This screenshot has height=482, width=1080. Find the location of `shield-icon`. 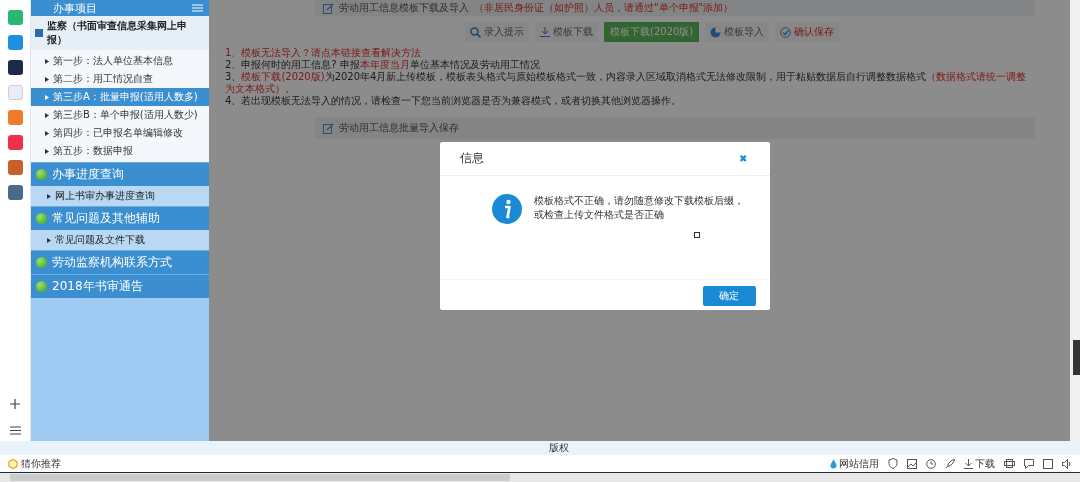

shield-icon is located at coordinates (893, 463).